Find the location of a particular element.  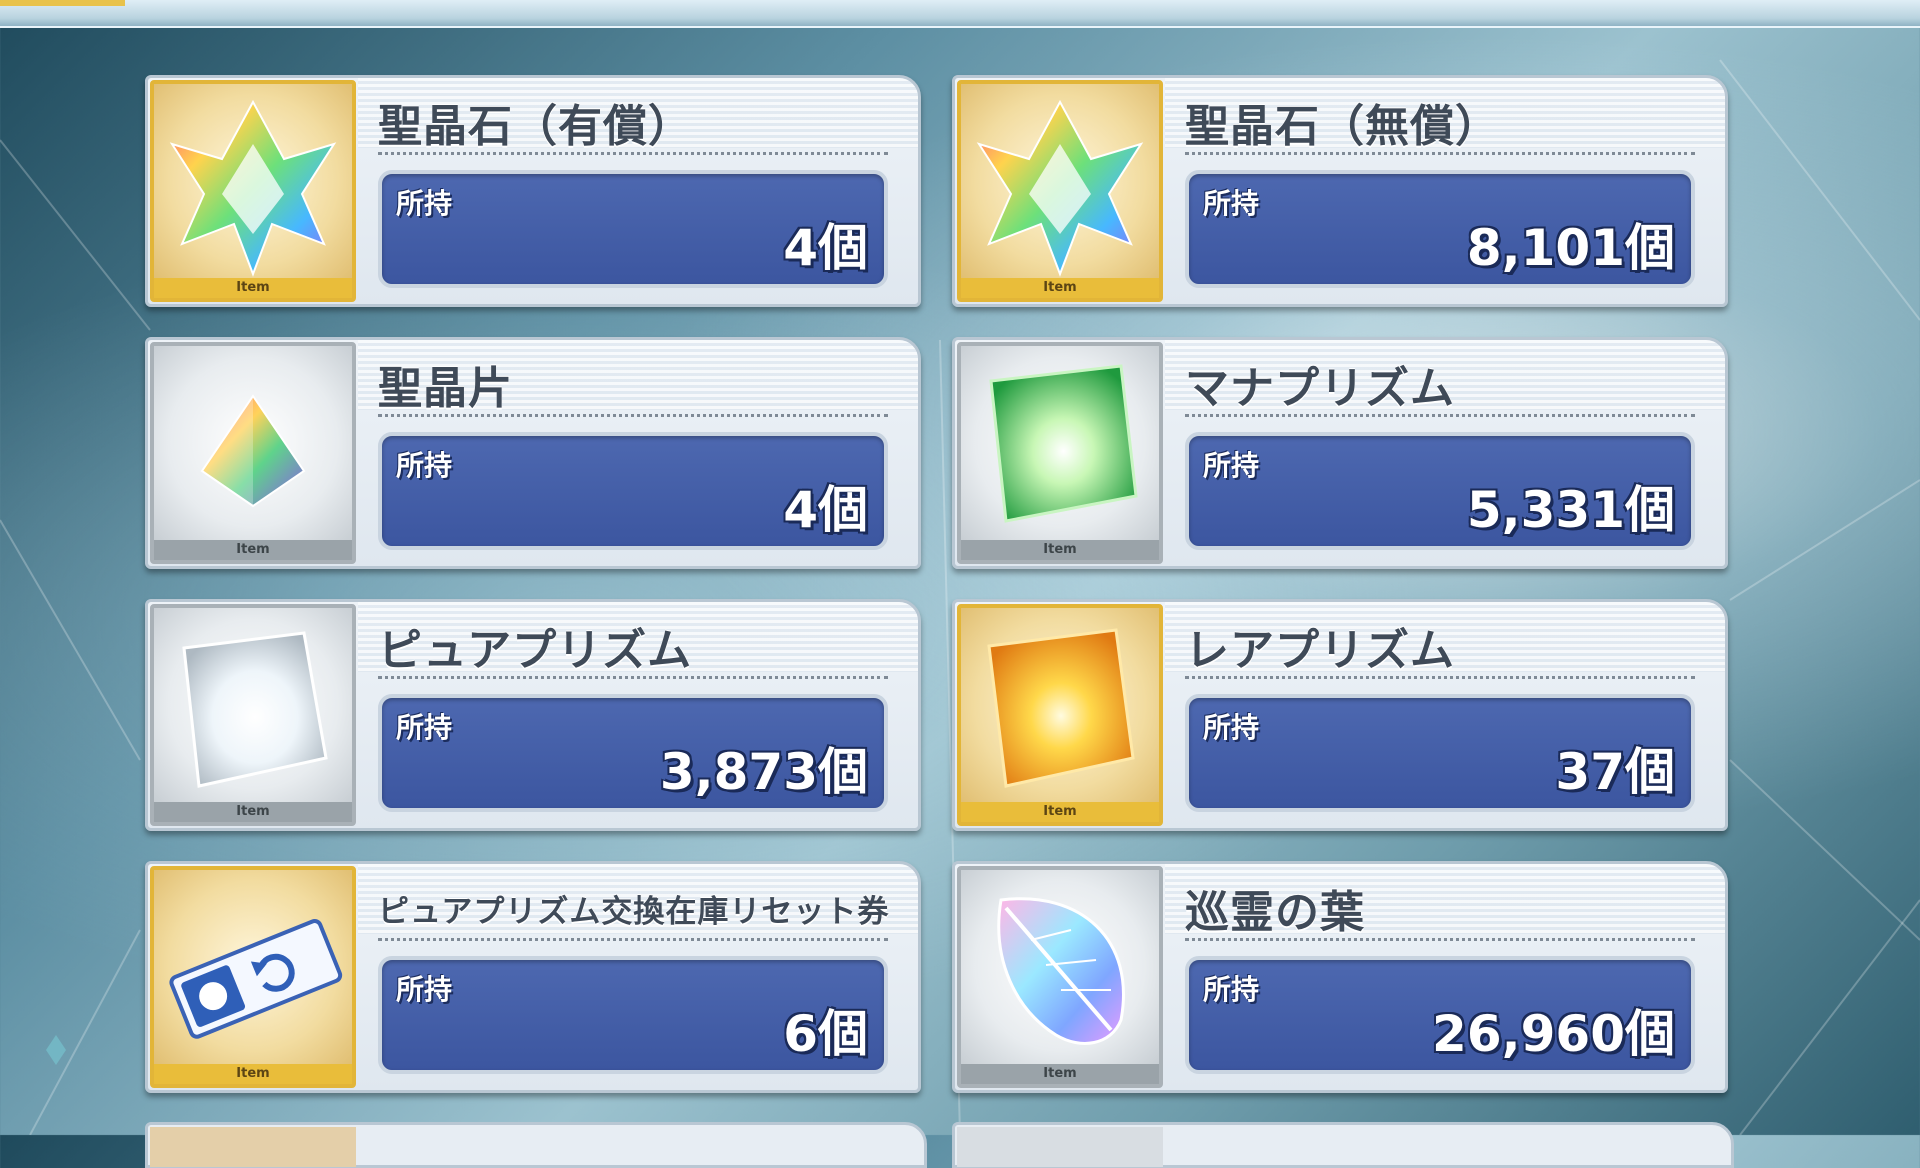

top-bar is located at coordinates (960, 14).